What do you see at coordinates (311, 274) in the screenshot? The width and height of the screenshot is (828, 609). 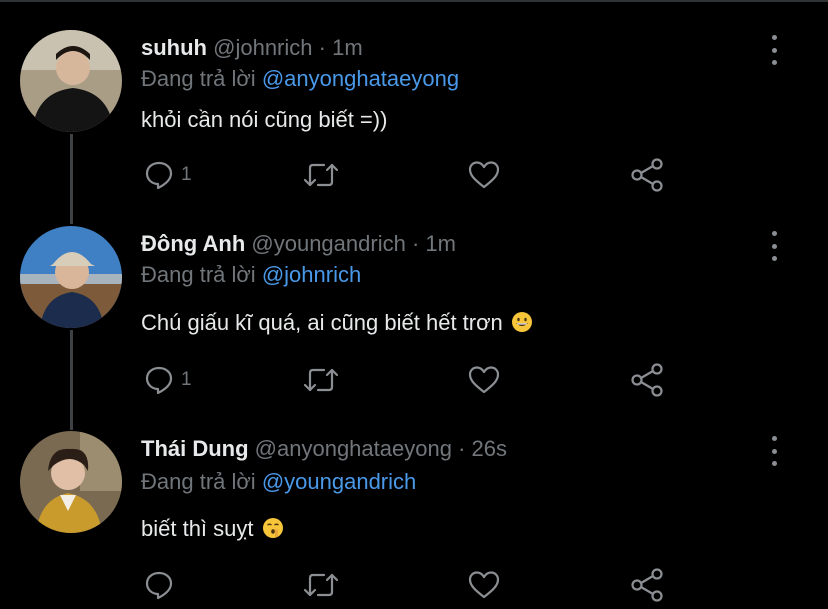 I see `mention-link: @johnrich` at bounding box center [311, 274].